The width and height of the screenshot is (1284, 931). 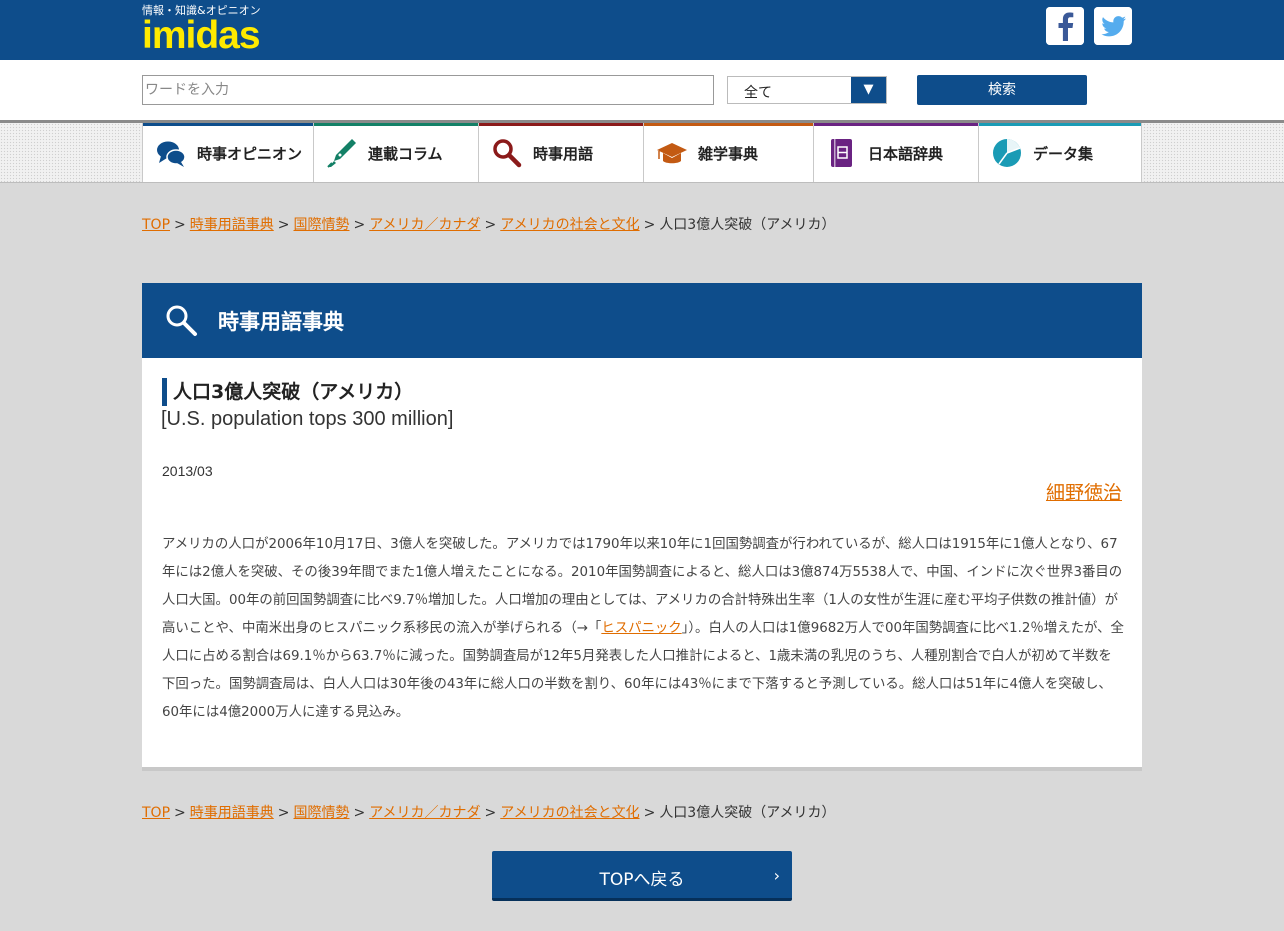 I want to click on related-term-link: ヒスパニック, so click(x=641, y=628).